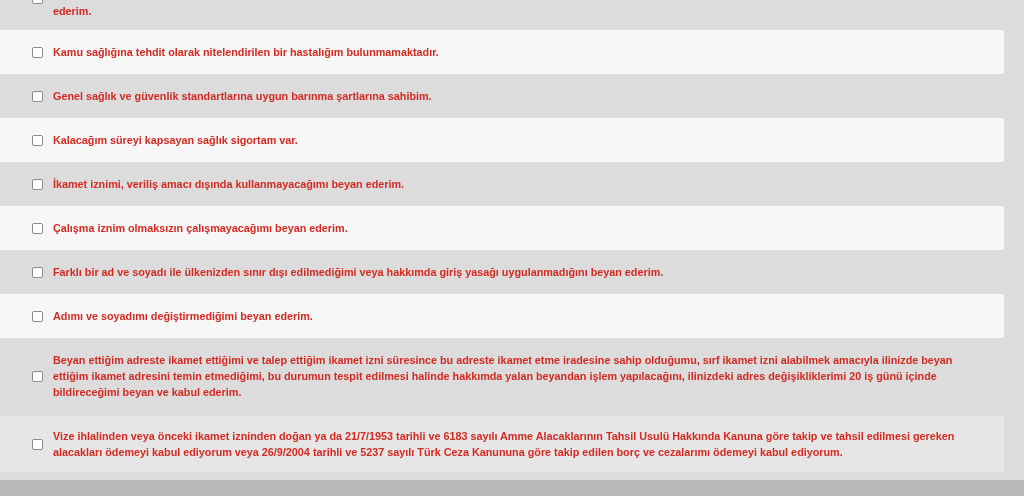  Describe the element at coordinates (503, 376) in the screenshot. I see `declaration-text: Beyan ettiğim adreste ikamet ettiğimi ve talep ettiğim ikamet izni süresince bu adreste ikamet etme iradesine sahip olduğumu, sırf ikamet izni alabilmek amacıyla ilinizde beyan ettiğim ikamet adresini temin etmediğimi, bu durumun tespit edilmesi halinde hakkımda yalan beyandan işlem yapılacağını, ilinizdeki adres değişikliklerimi 20 iş günü içinde bildireceğimi beyan ve kabul ederim.` at that location.